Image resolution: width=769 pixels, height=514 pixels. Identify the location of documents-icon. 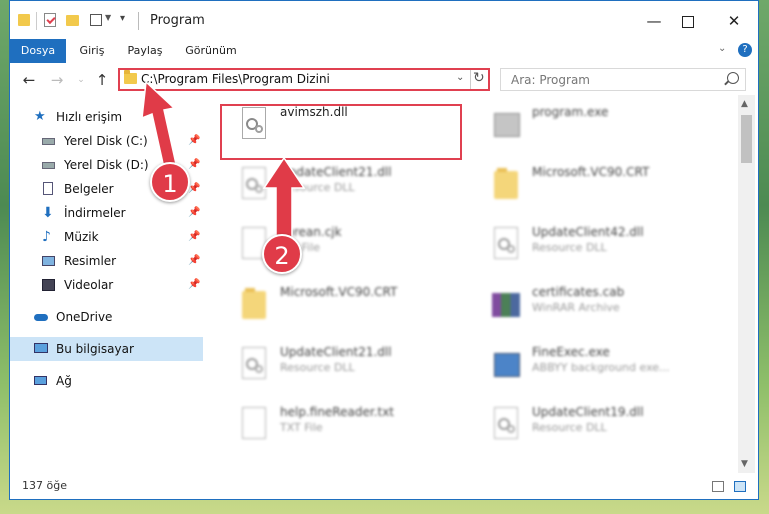
(49, 189).